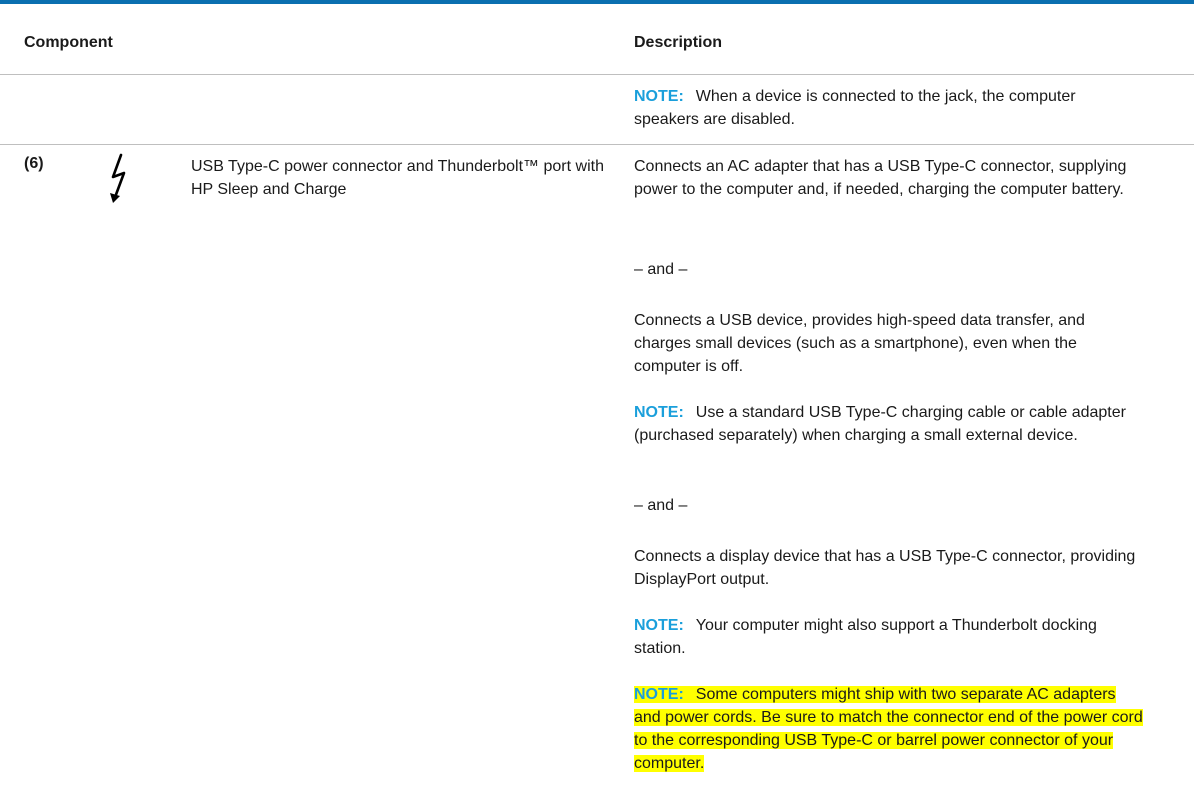 The width and height of the screenshot is (1194, 795). What do you see at coordinates (661, 505) in the screenshot?
I see `and-separator-2: – and –` at bounding box center [661, 505].